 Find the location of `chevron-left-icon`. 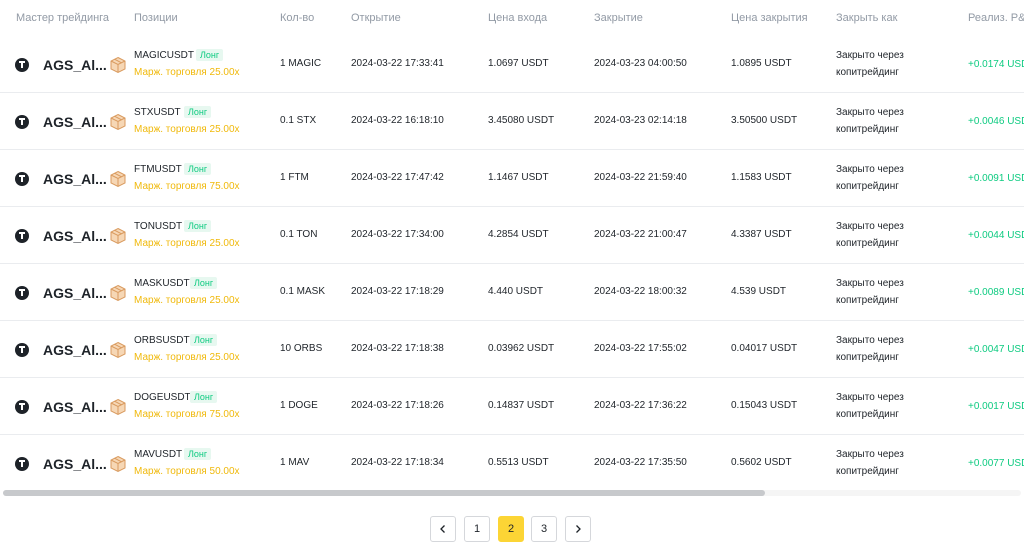

chevron-left-icon is located at coordinates (442, 529).